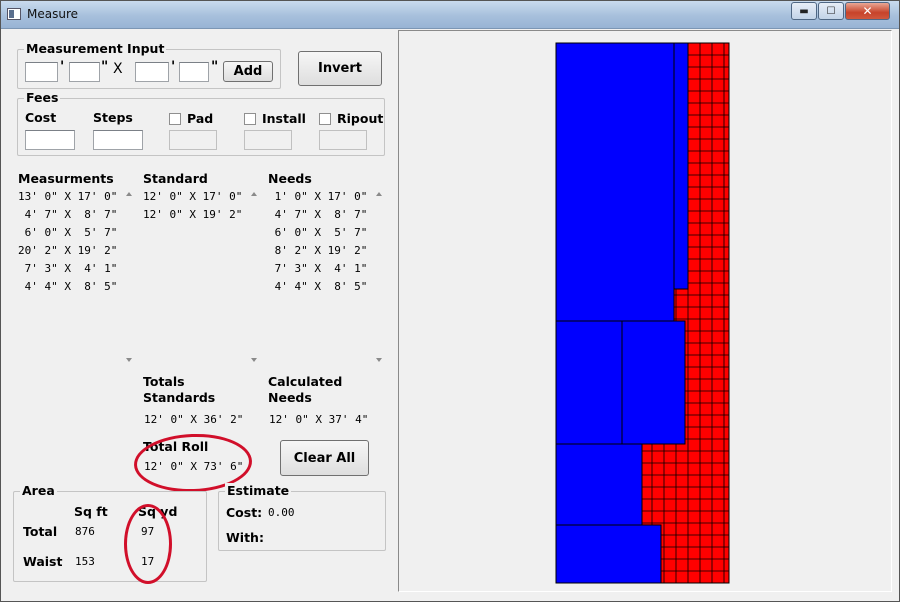 The width and height of the screenshot is (900, 602). I want to click on estimate-group: Estimate Cost: 0.00 With:, so click(302, 517).